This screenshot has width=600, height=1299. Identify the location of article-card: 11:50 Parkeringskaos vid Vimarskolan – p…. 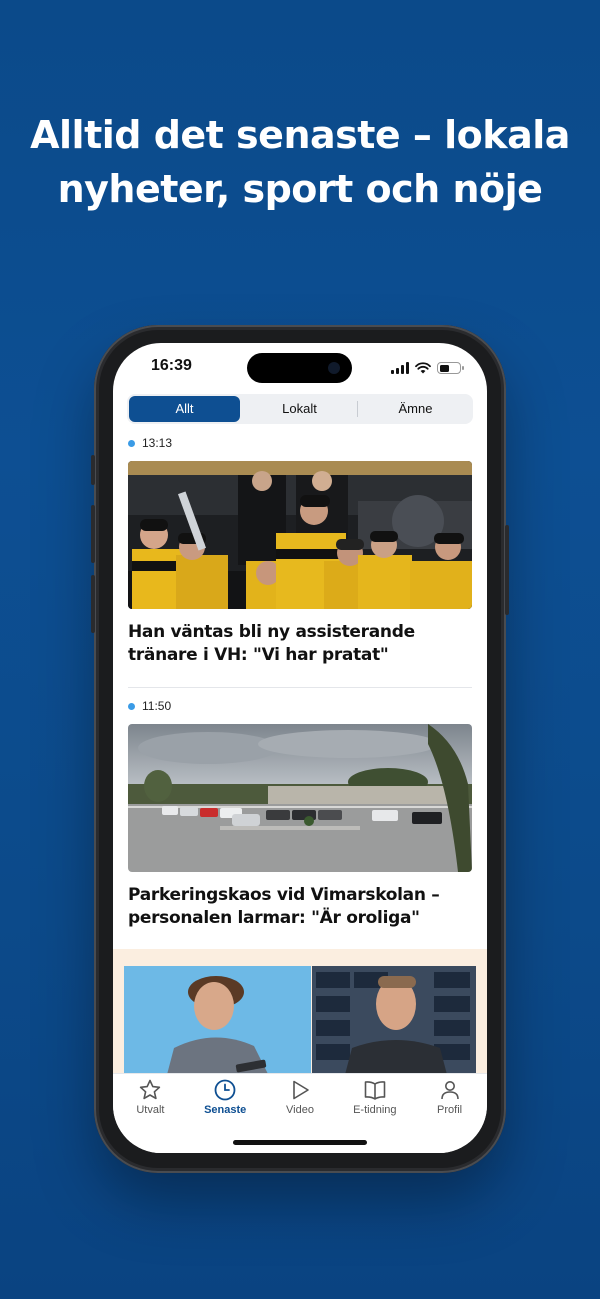
(300, 814).